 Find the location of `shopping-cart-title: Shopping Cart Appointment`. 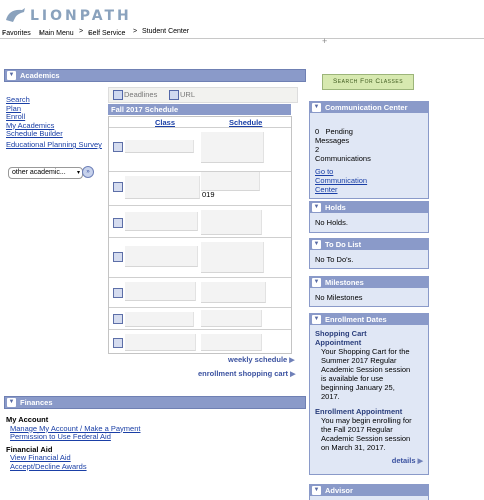

shopping-cart-title: Shopping Cart Appointment is located at coordinates (341, 338).